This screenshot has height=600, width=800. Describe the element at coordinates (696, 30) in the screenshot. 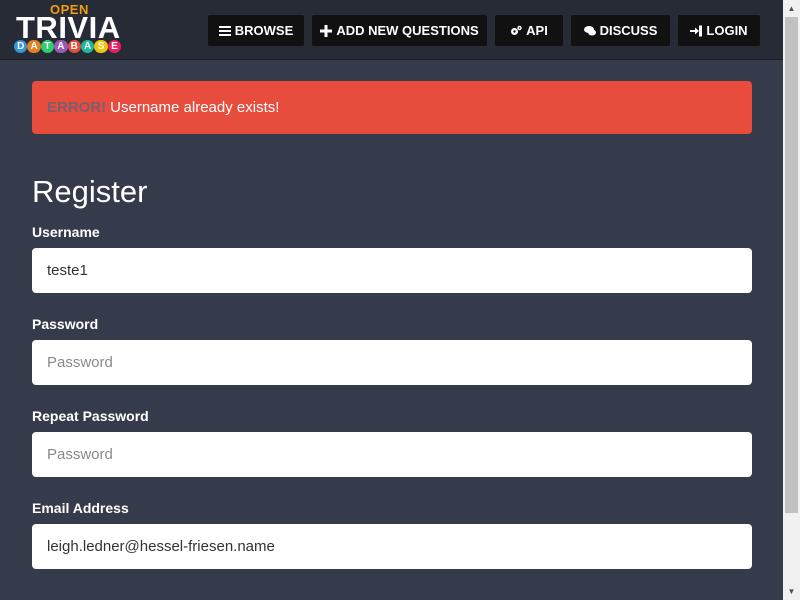

I see `sign-in-icon` at that location.